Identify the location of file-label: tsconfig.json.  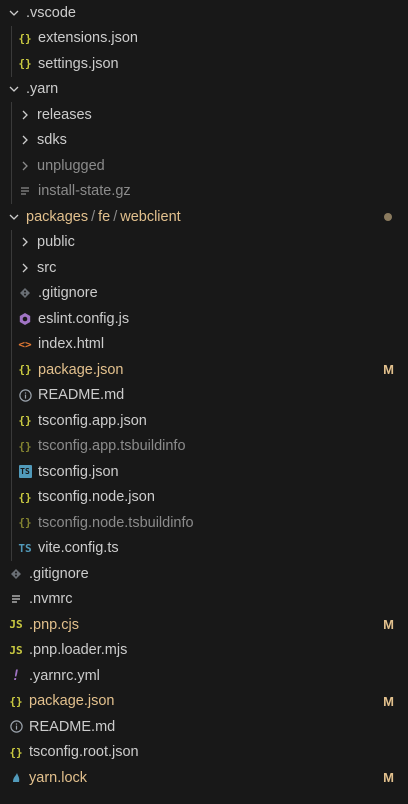
(78, 471).